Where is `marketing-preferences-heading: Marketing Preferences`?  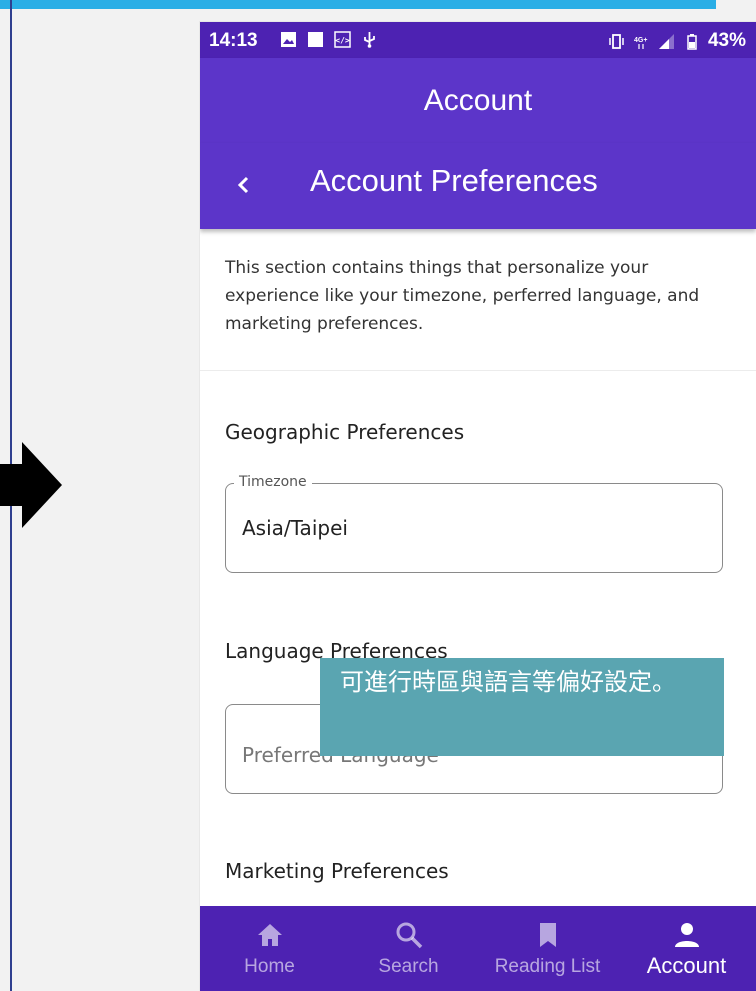 marketing-preferences-heading: Marketing Preferences is located at coordinates (337, 871).